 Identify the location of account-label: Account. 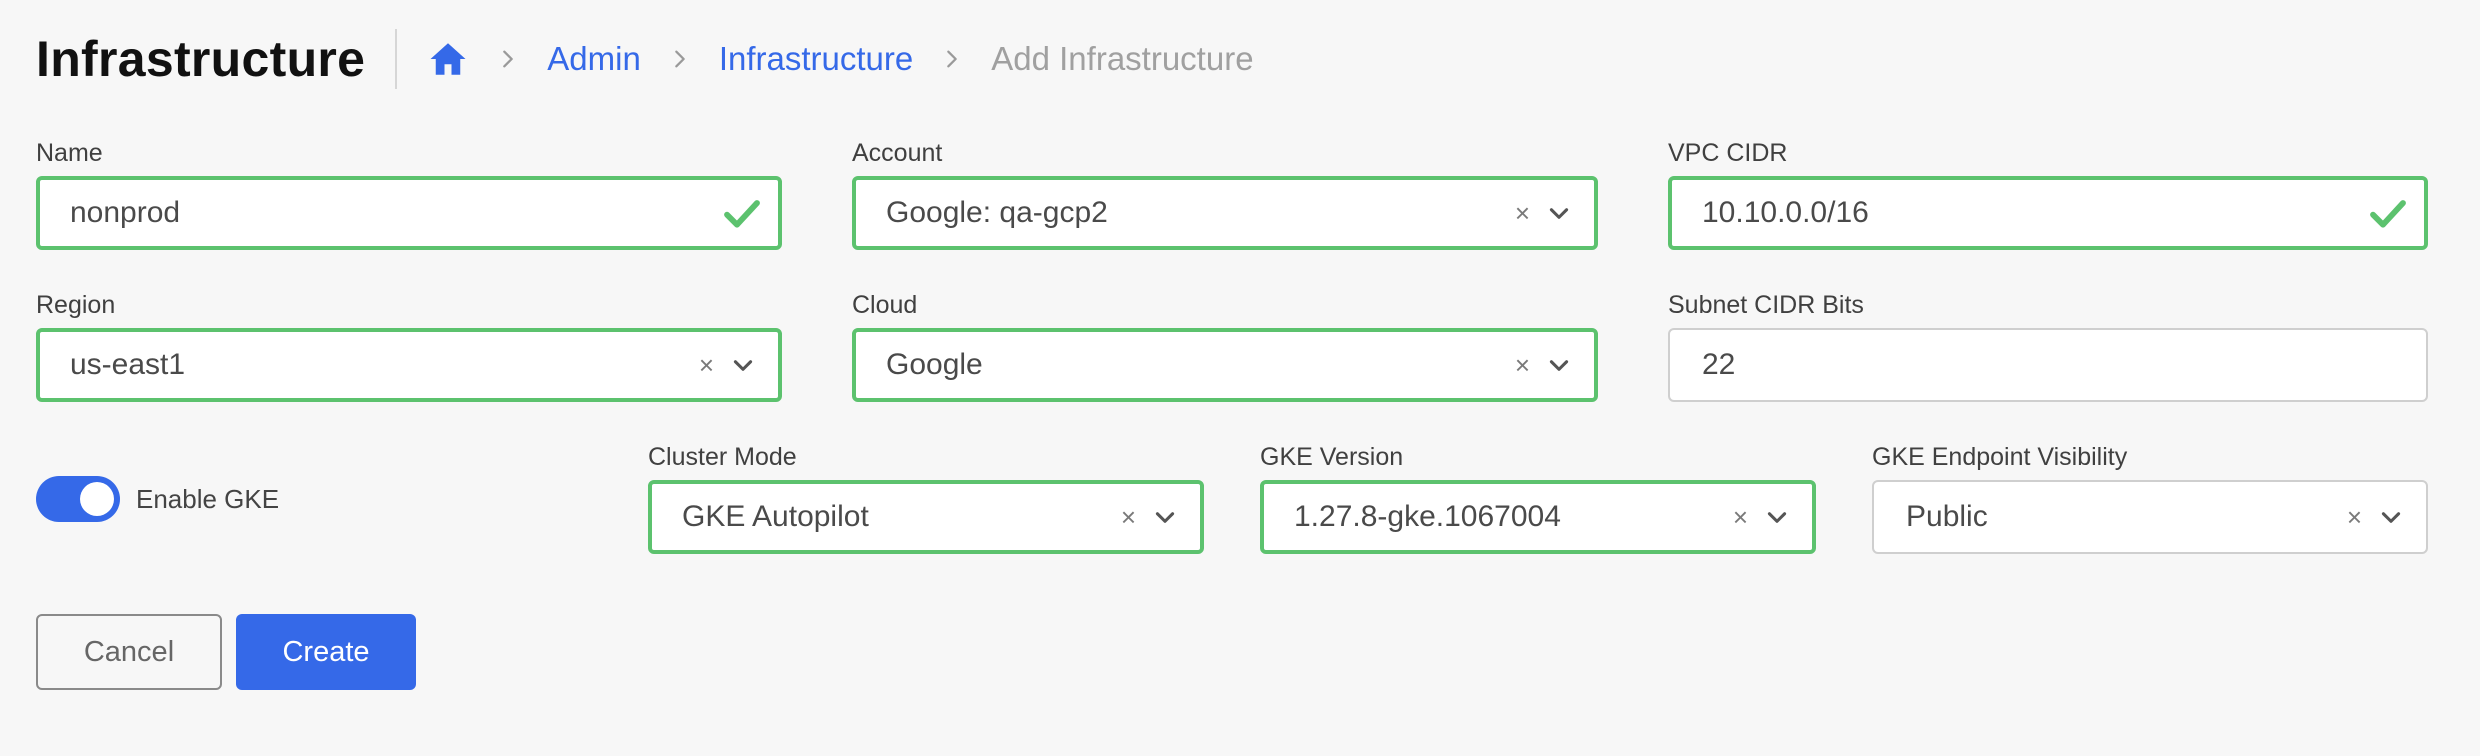
(897, 153).